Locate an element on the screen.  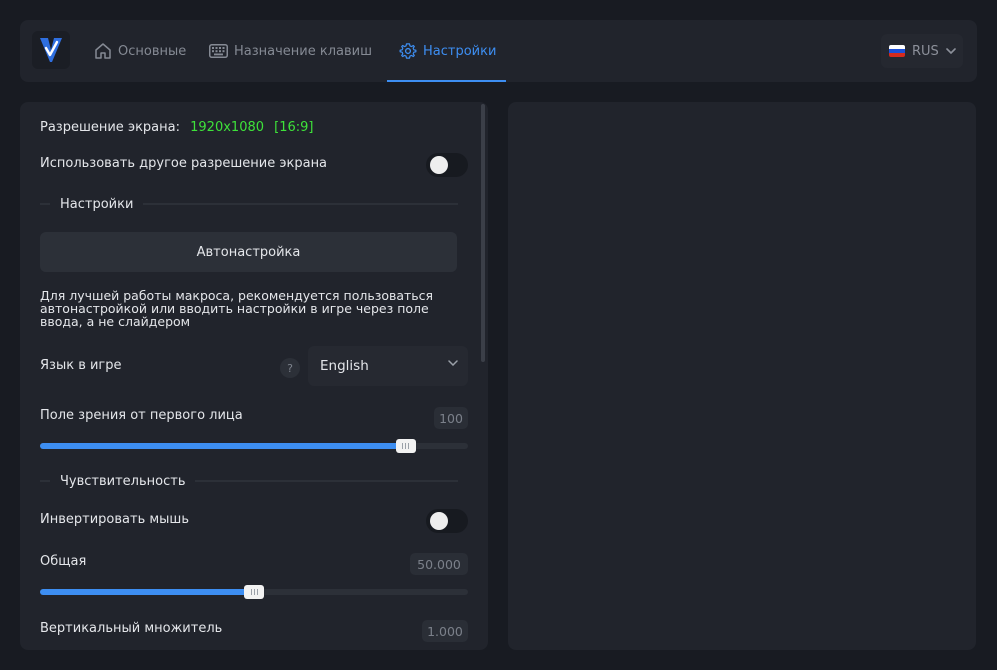
resolution-aspect: [16:9] is located at coordinates (294, 127).